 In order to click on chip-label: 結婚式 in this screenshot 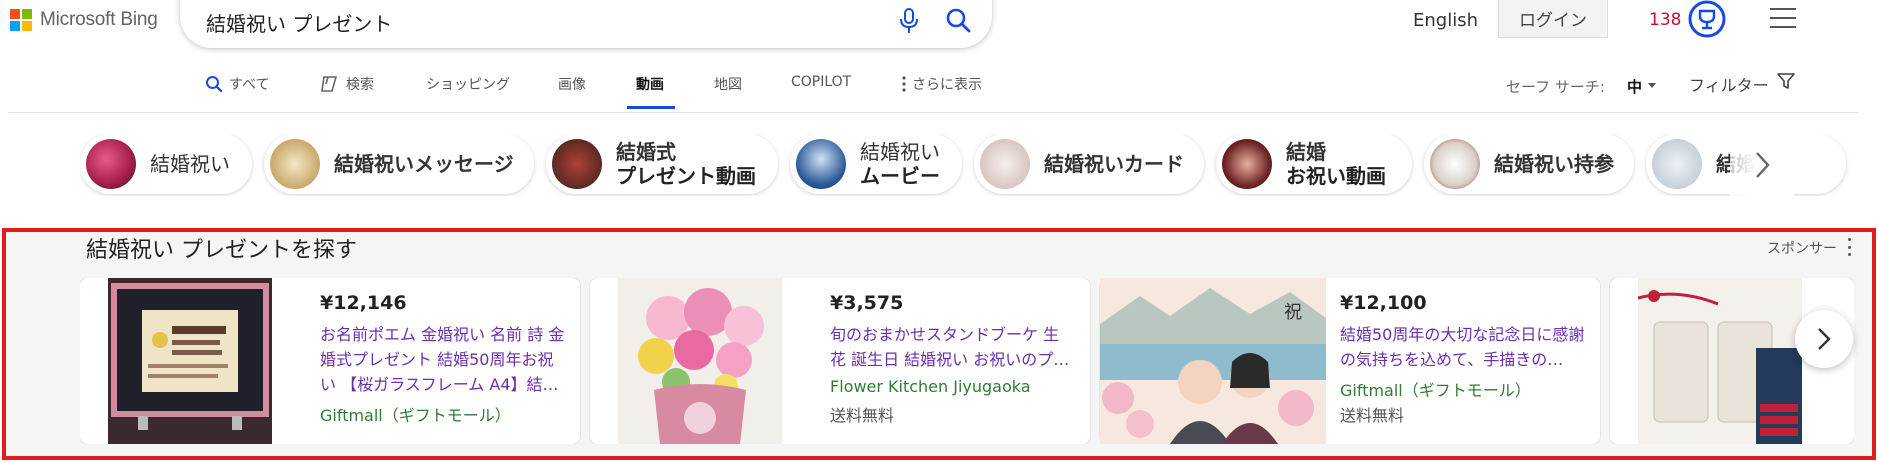, I will do `click(646, 152)`.